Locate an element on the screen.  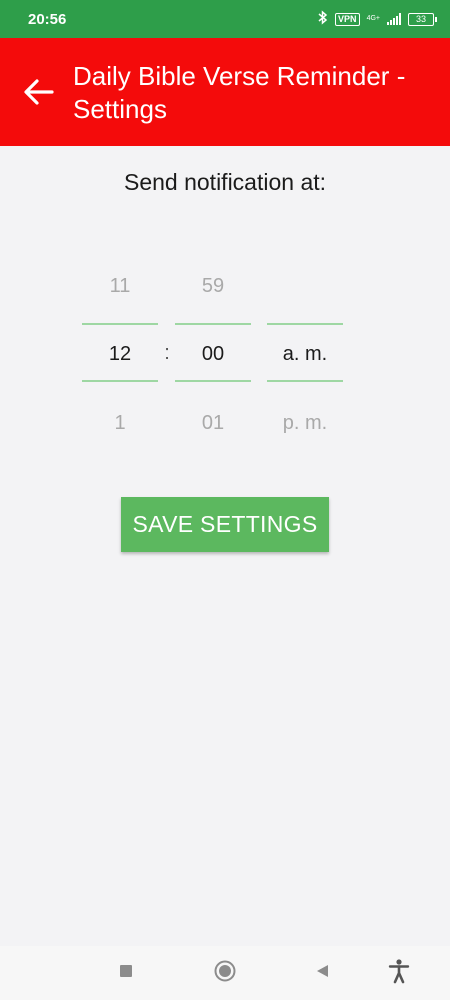
save-settings-button: SAVE SETTINGS is located at coordinates (225, 524).